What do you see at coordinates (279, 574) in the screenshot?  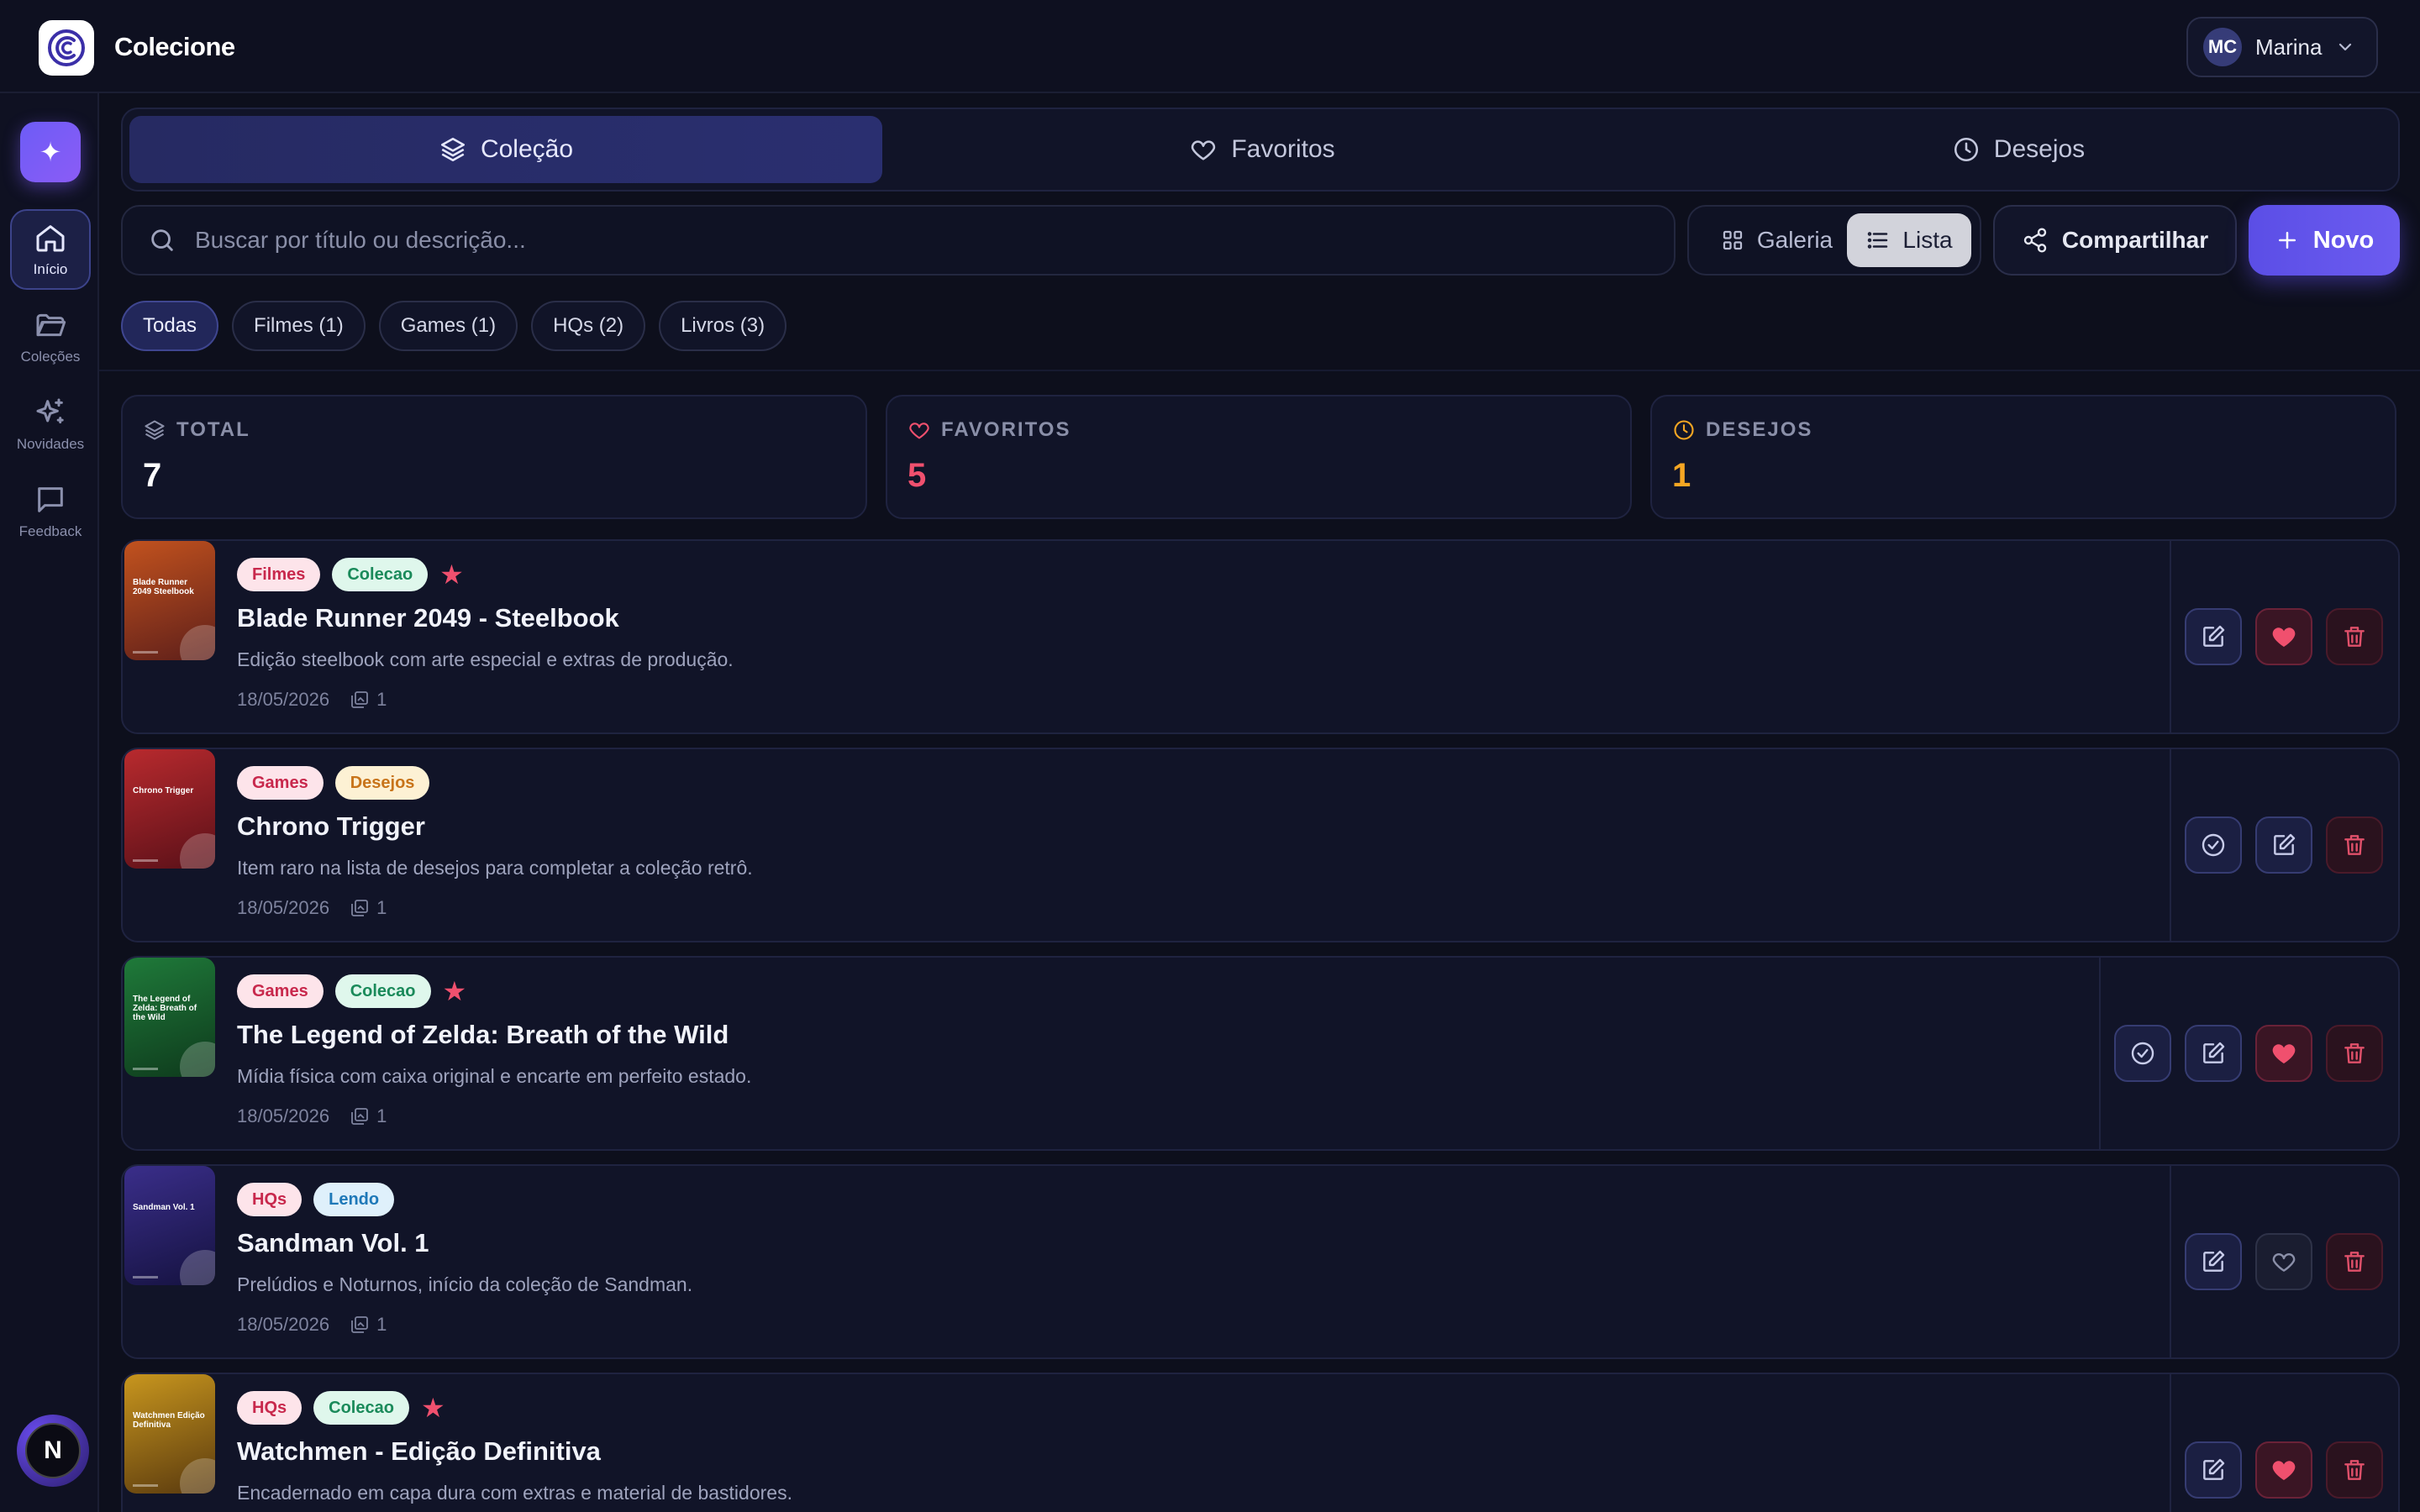 I see `tag-badge: Filmes` at bounding box center [279, 574].